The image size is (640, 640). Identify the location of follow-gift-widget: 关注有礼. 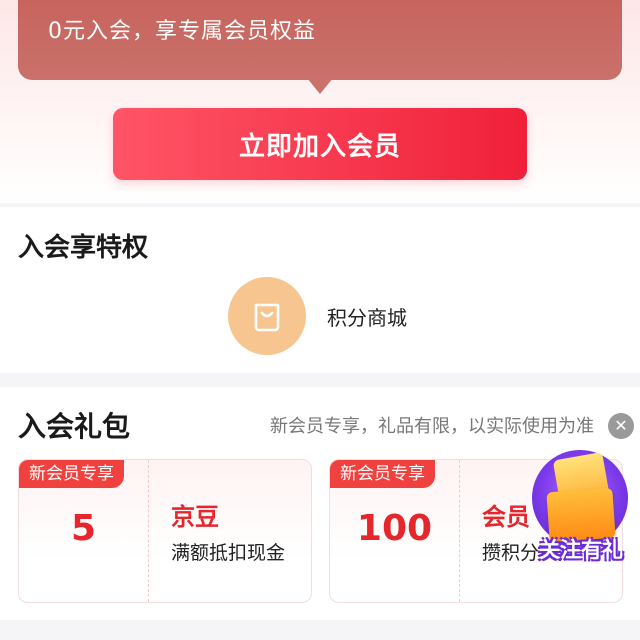
(581, 509).